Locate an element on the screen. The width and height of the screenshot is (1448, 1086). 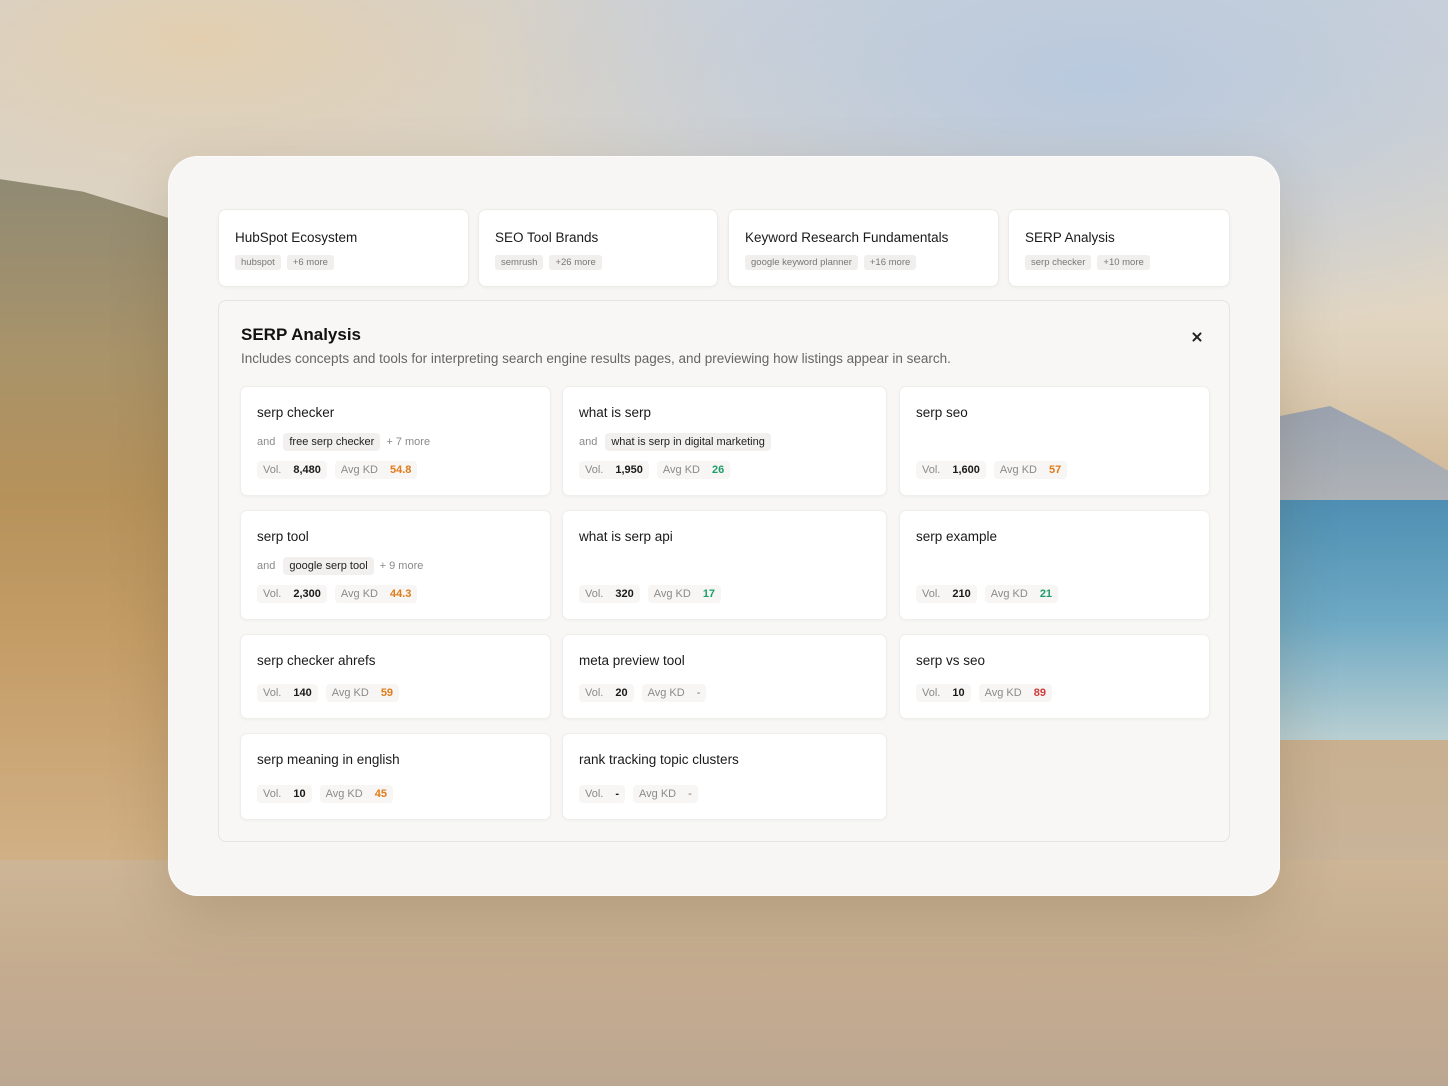
close-icon is located at coordinates (1197, 337).